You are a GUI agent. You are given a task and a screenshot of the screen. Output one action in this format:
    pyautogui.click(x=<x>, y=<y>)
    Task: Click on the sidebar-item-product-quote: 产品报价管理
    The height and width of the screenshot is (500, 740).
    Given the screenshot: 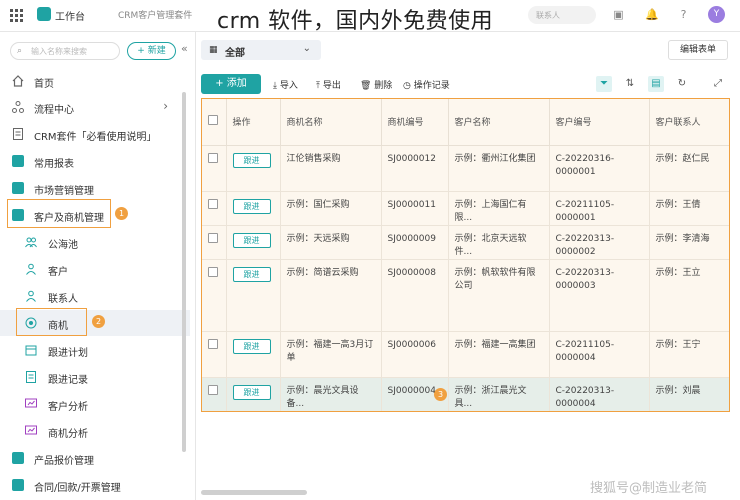 What is the action you would take?
    pyautogui.click(x=95, y=458)
    